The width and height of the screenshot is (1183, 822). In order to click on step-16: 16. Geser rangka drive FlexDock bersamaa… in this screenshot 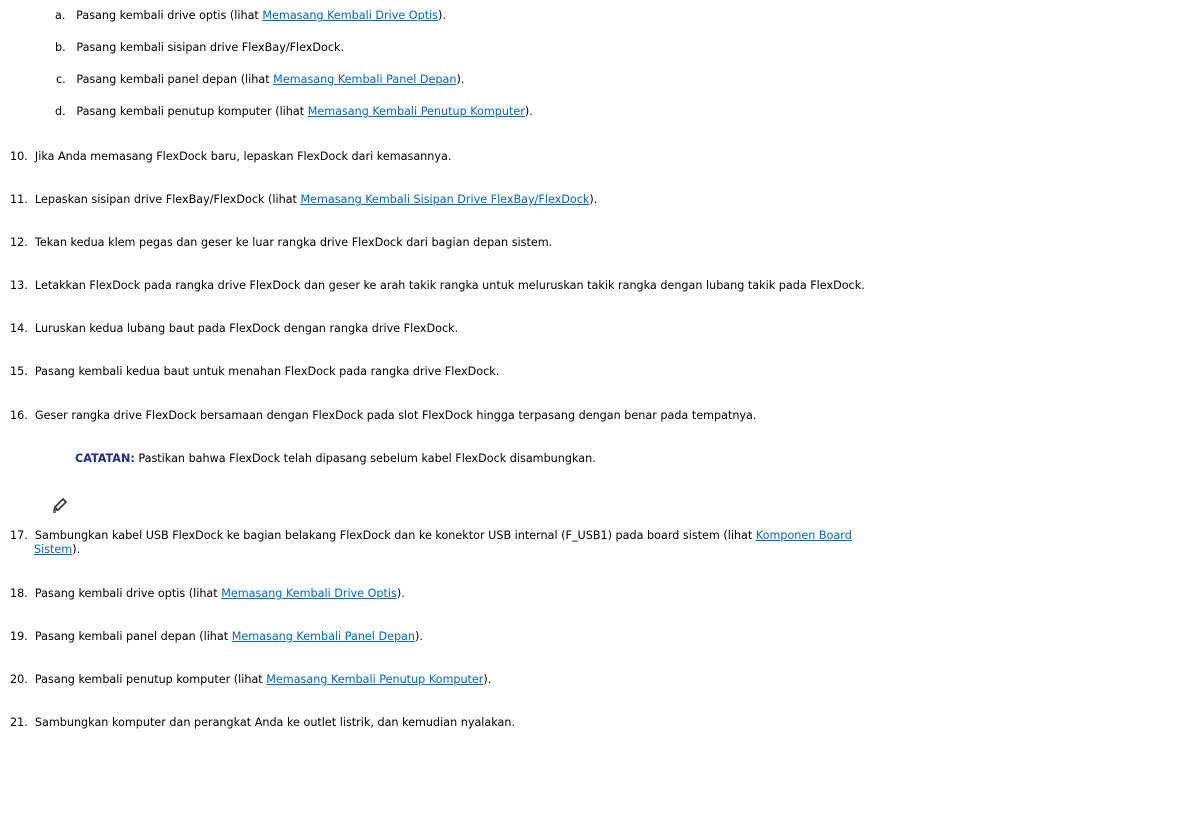, I will do `click(383, 416)`.